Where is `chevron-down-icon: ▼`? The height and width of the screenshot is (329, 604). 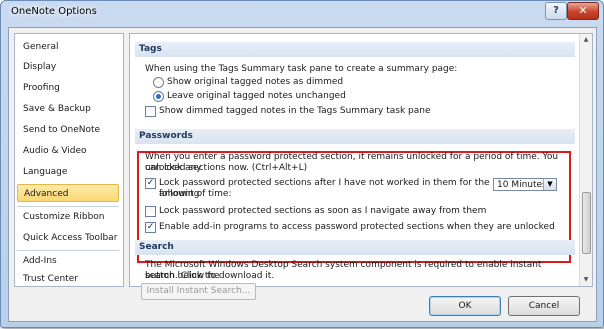 chevron-down-icon: ▼ is located at coordinates (549, 184).